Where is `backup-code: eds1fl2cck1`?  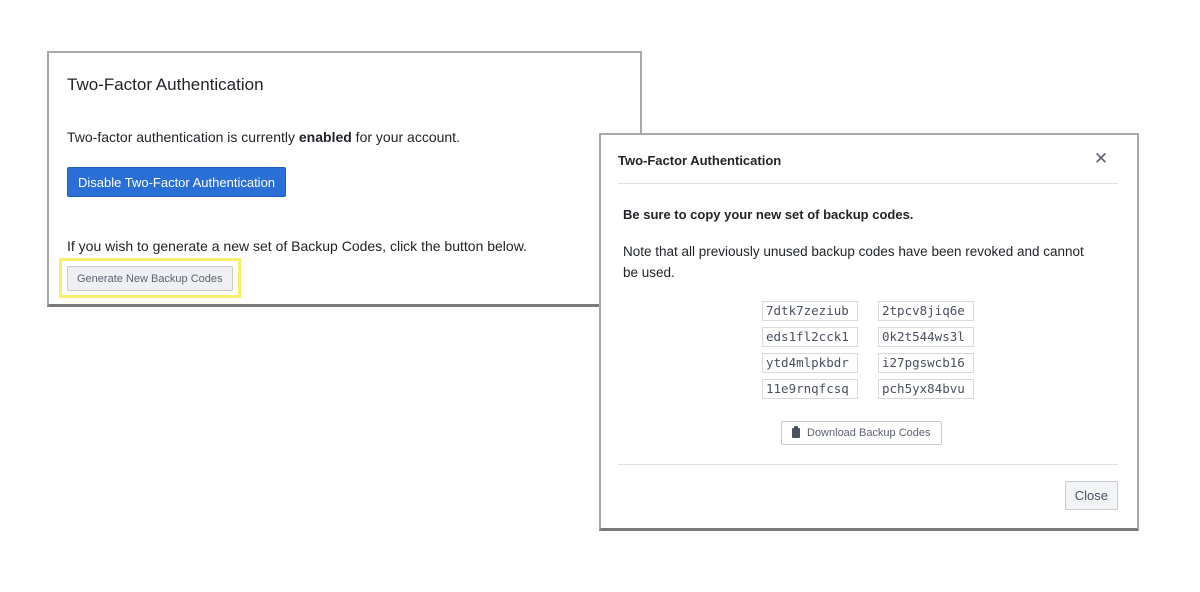 backup-code: eds1fl2cck1 is located at coordinates (810, 337).